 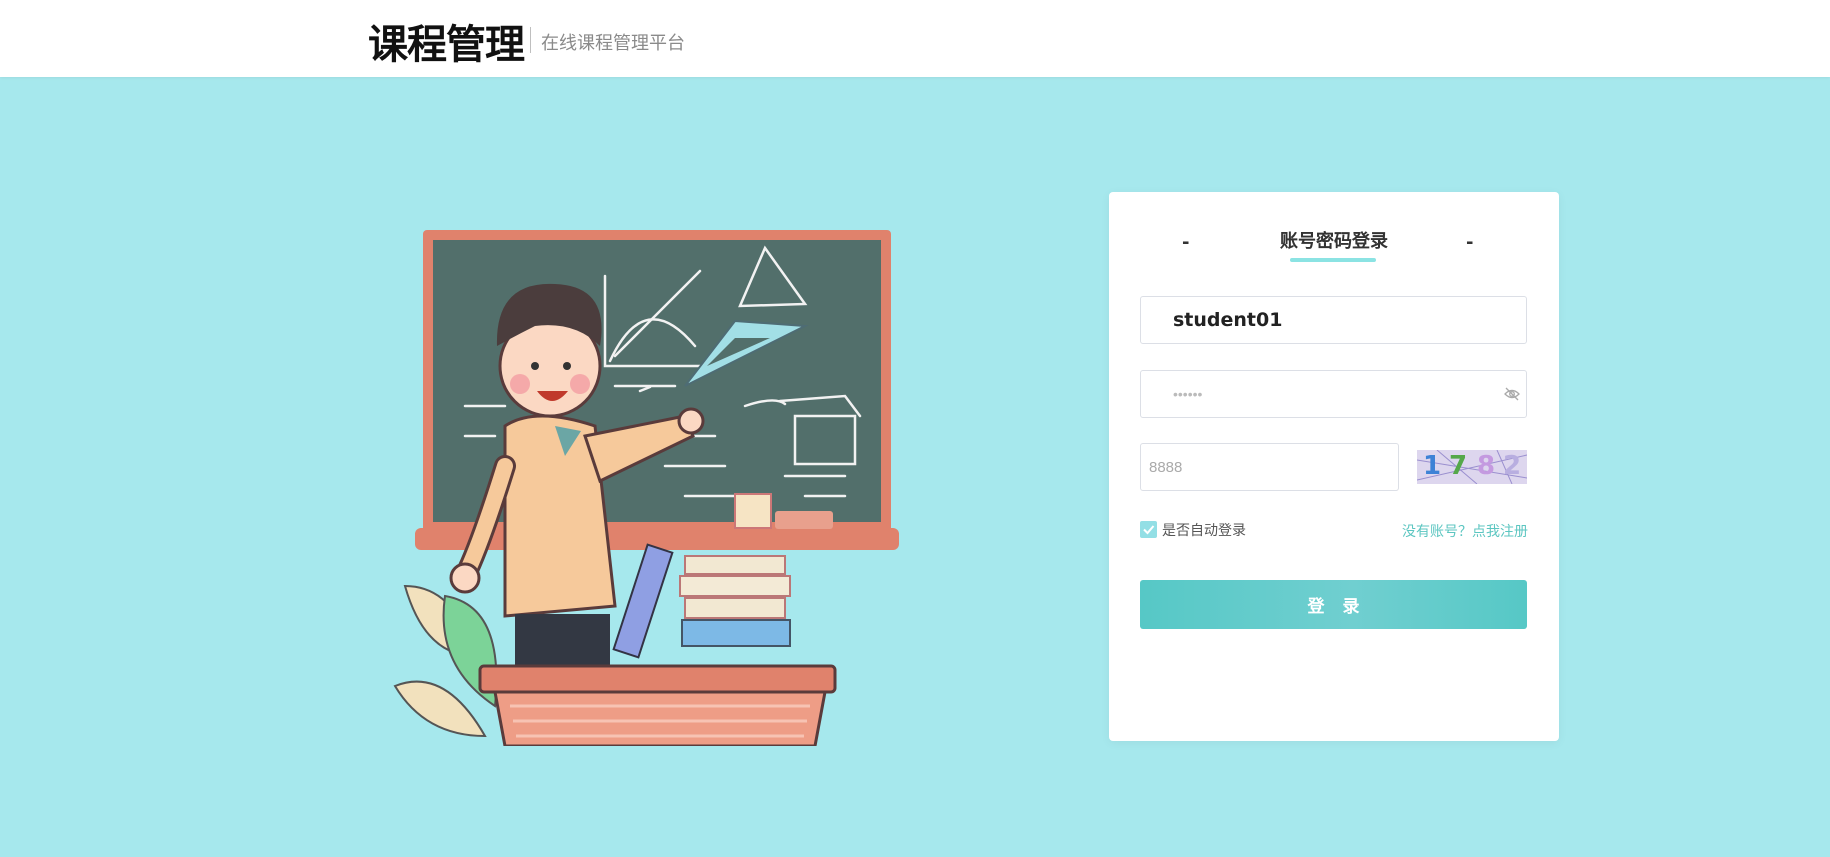 What do you see at coordinates (1334, 240) in the screenshot?
I see `tab-account-password-login: 账号密码登录` at bounding box center [1334, 240].